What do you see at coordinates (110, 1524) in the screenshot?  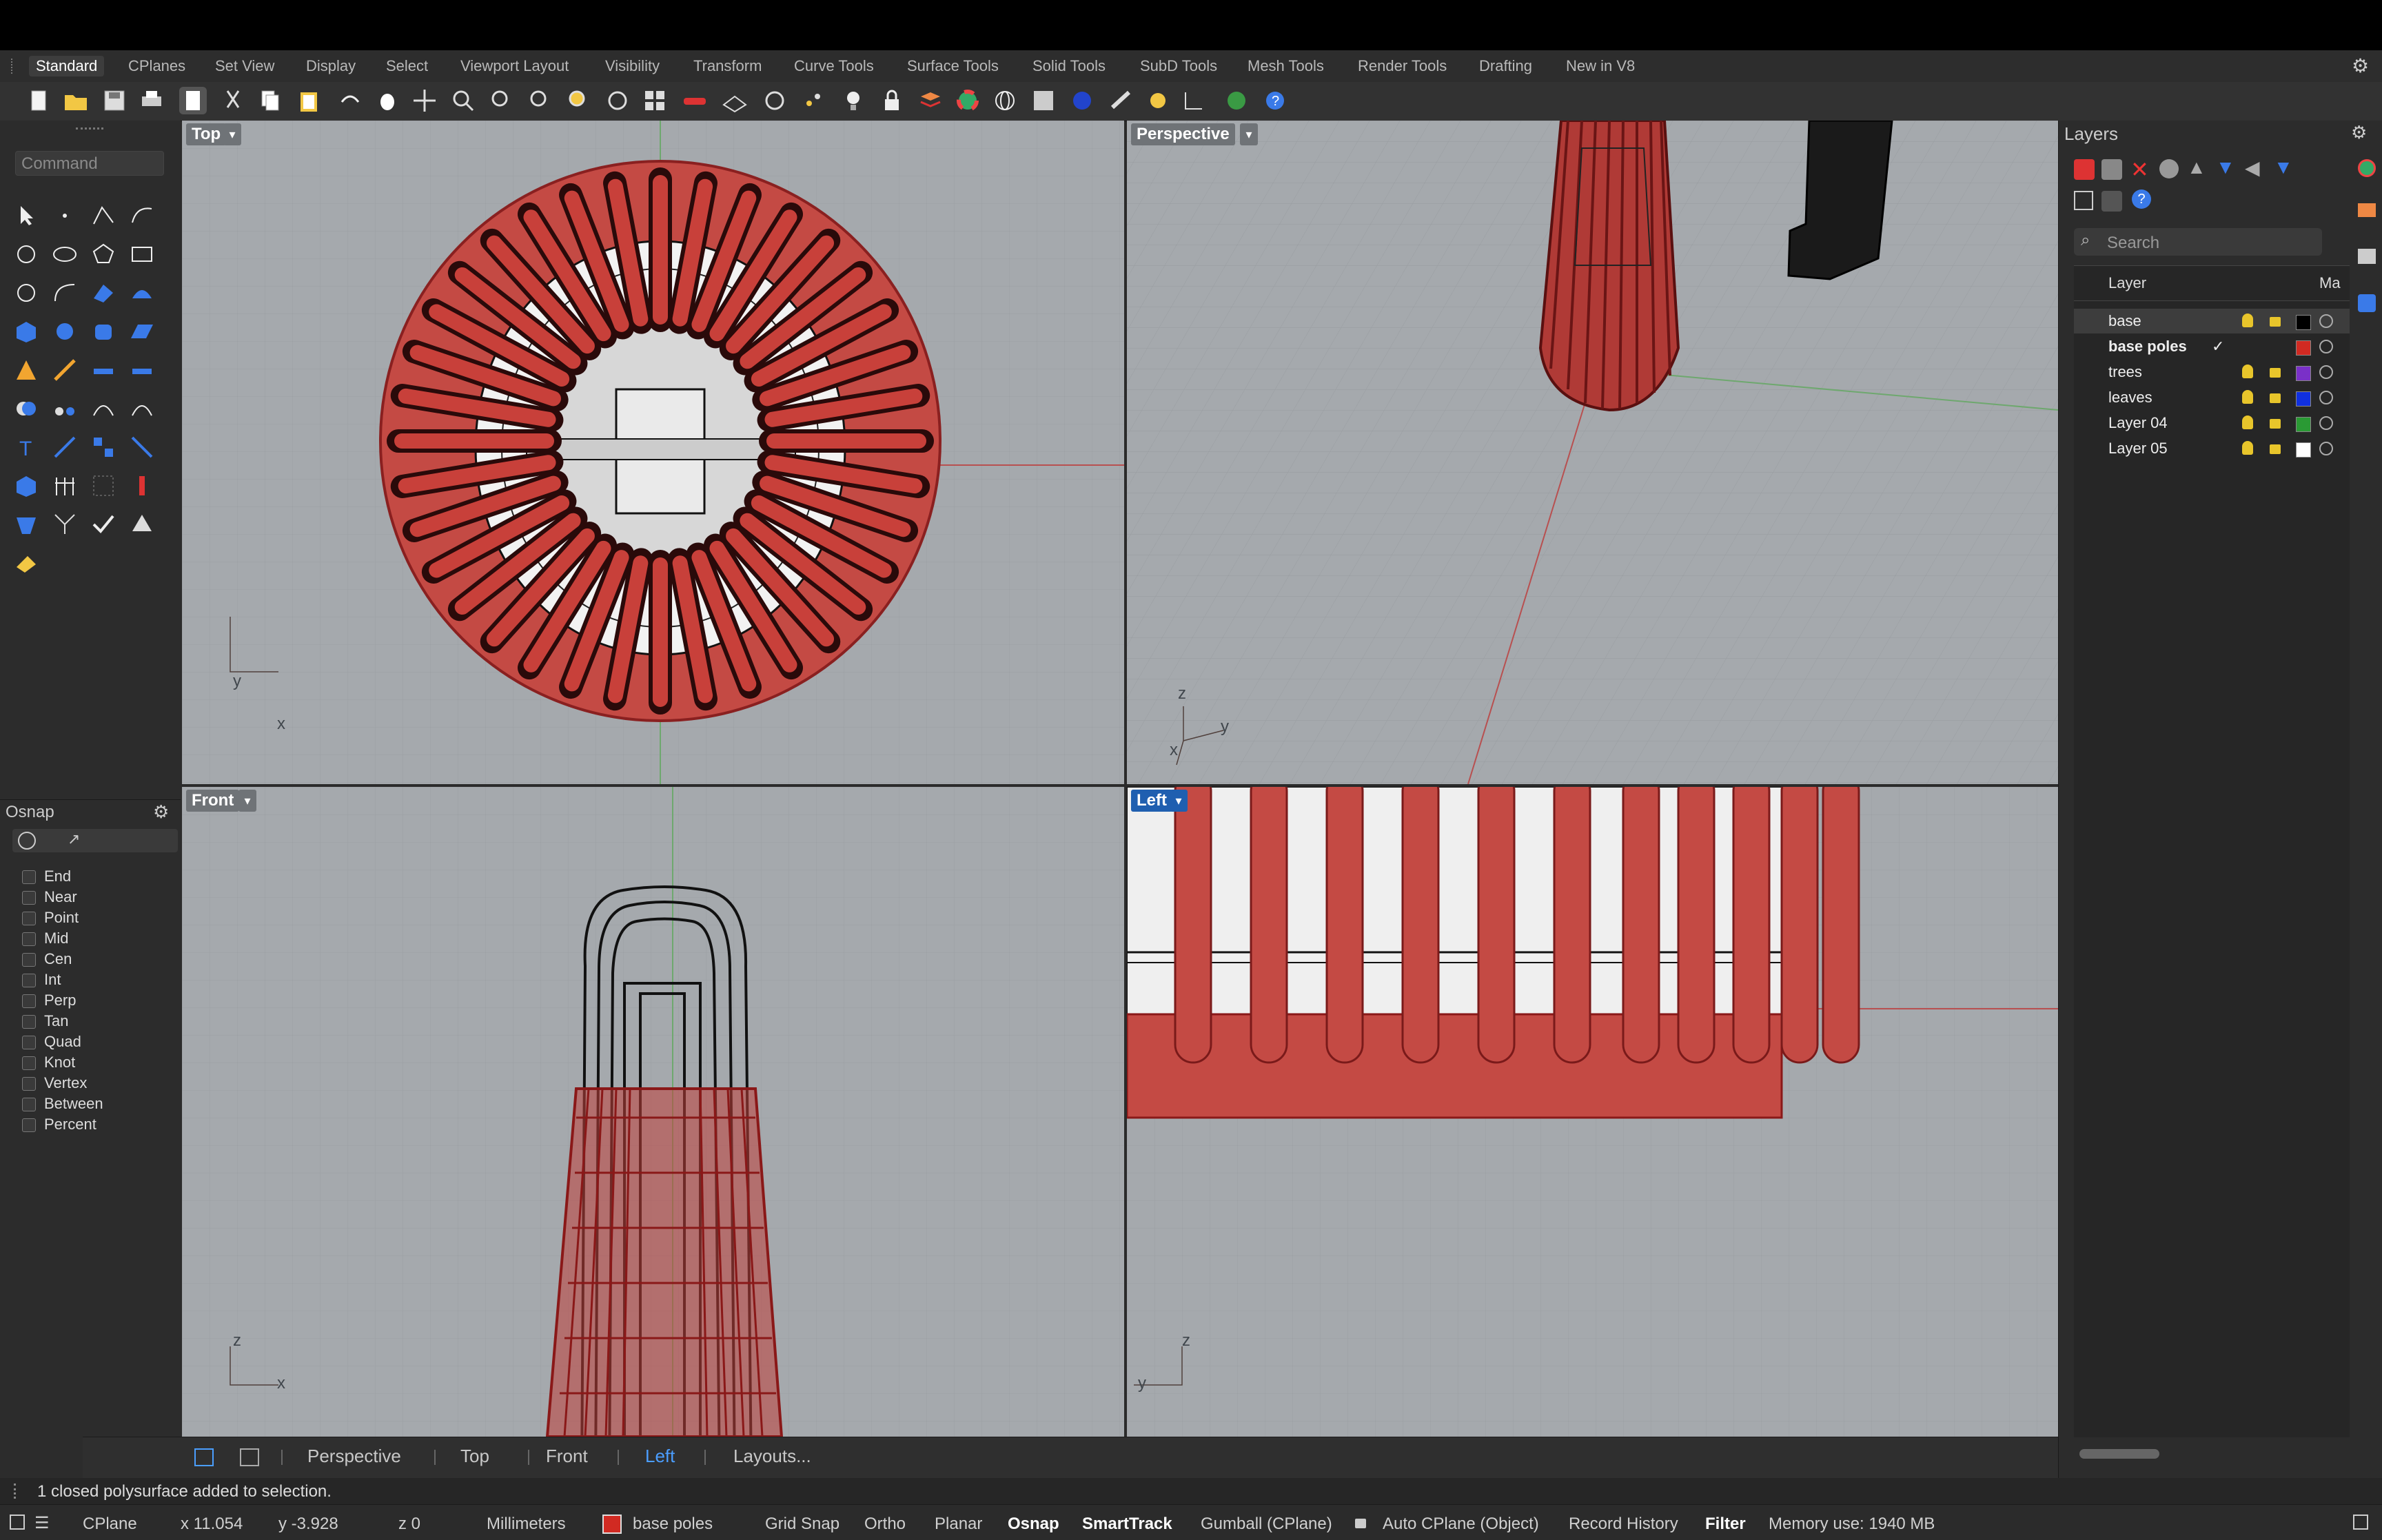 I see `cplane-label: CPlane` at bounding box center [110, 1524].